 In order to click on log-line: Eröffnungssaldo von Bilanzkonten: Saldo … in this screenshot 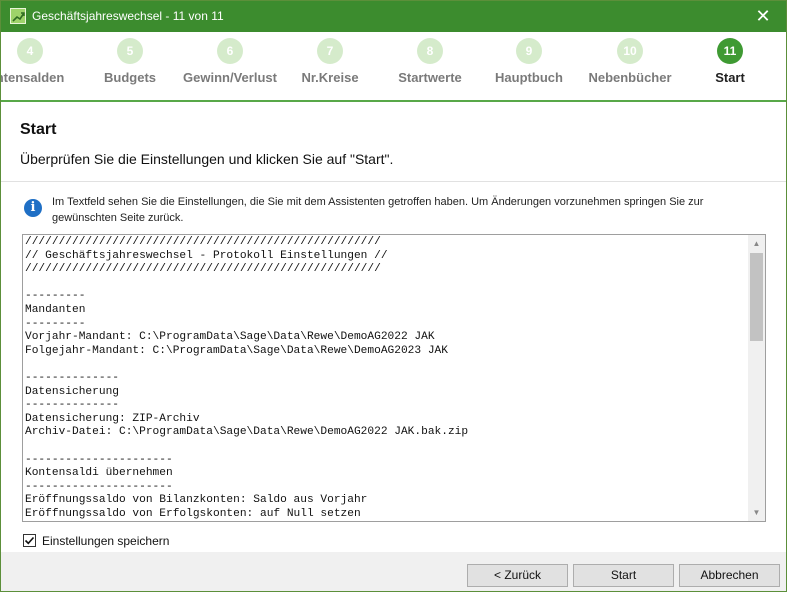, I will do `click(196, 500)`.